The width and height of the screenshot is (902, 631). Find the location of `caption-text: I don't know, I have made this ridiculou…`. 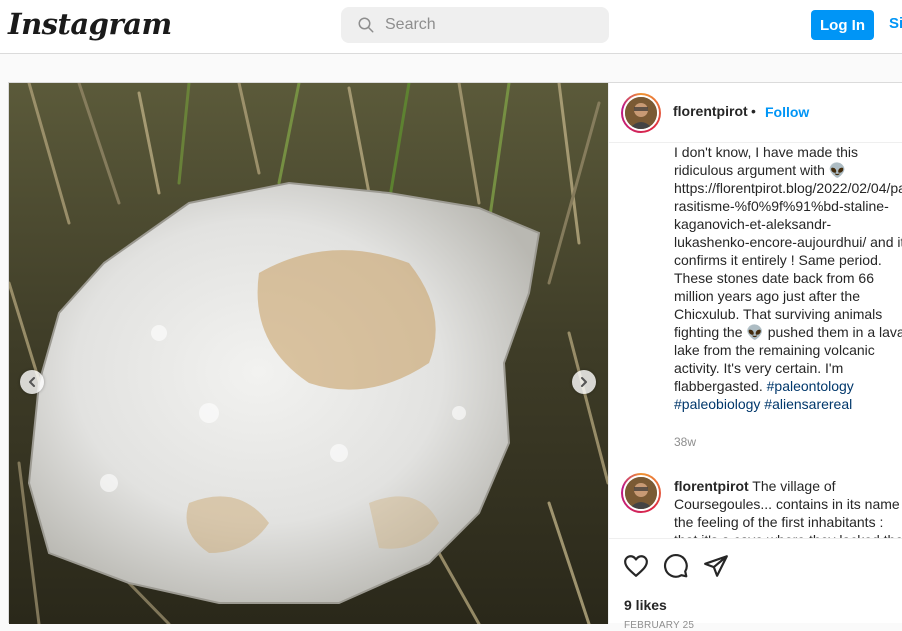

caption-text: I don't know, I have made this ridiculou… is located at coordinates (788, 278).